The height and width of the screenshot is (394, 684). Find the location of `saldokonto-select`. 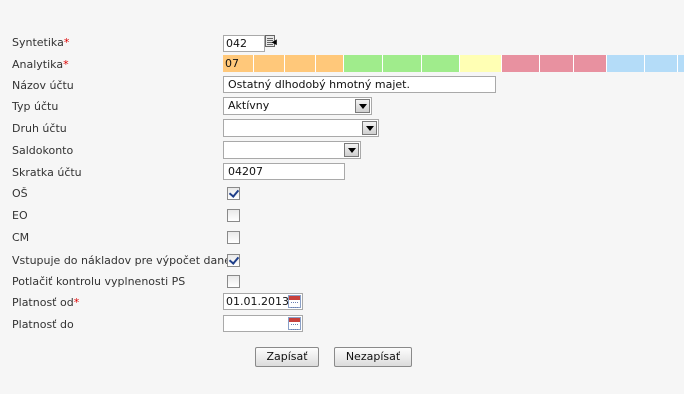

saldokonto-select is located at coordinates (292, 150).